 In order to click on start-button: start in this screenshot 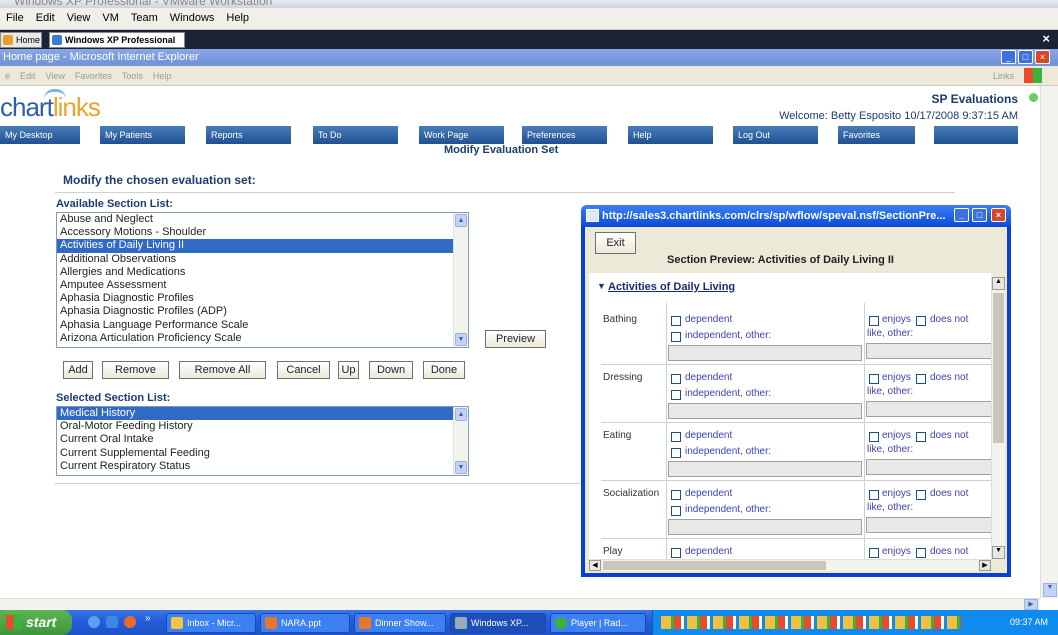, I will do `click(36, 622)`.